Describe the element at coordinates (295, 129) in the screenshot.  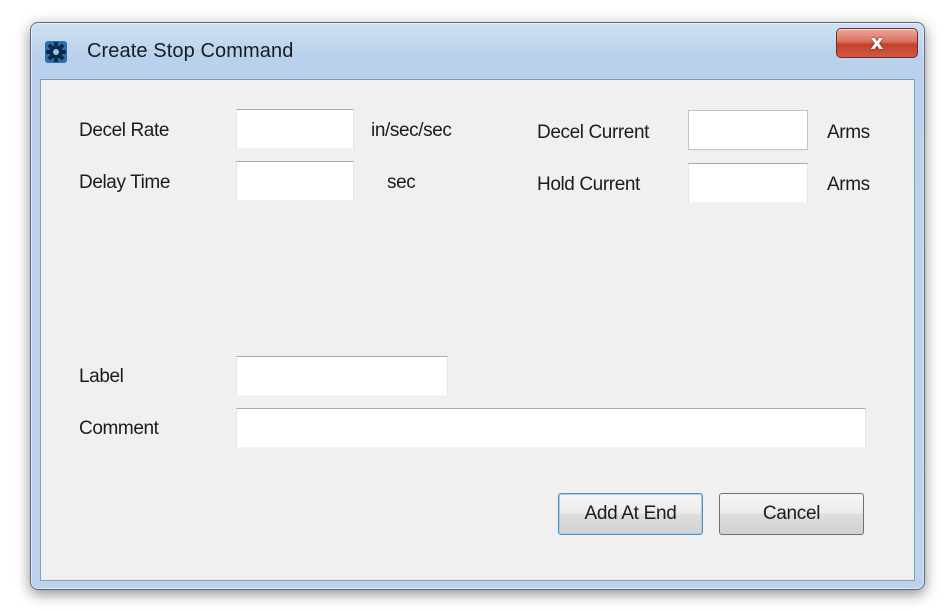
I see `decel-rate-field` at that location.